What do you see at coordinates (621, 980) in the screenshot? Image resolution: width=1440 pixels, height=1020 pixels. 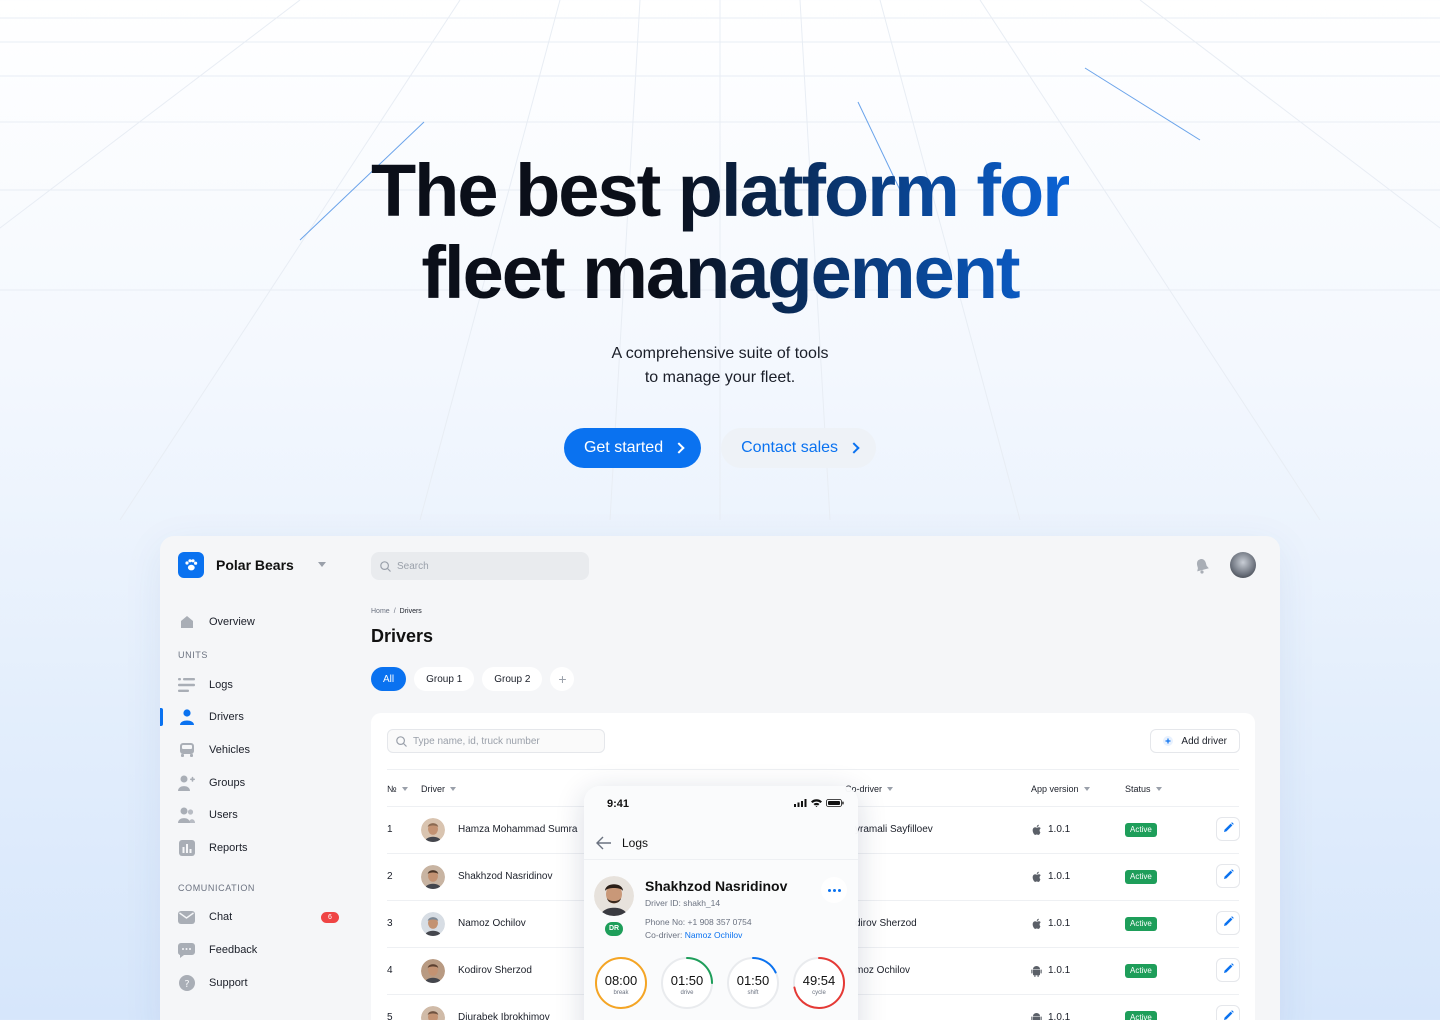 I see `gauge-value: 08:00` at bounding box center [621, 980].